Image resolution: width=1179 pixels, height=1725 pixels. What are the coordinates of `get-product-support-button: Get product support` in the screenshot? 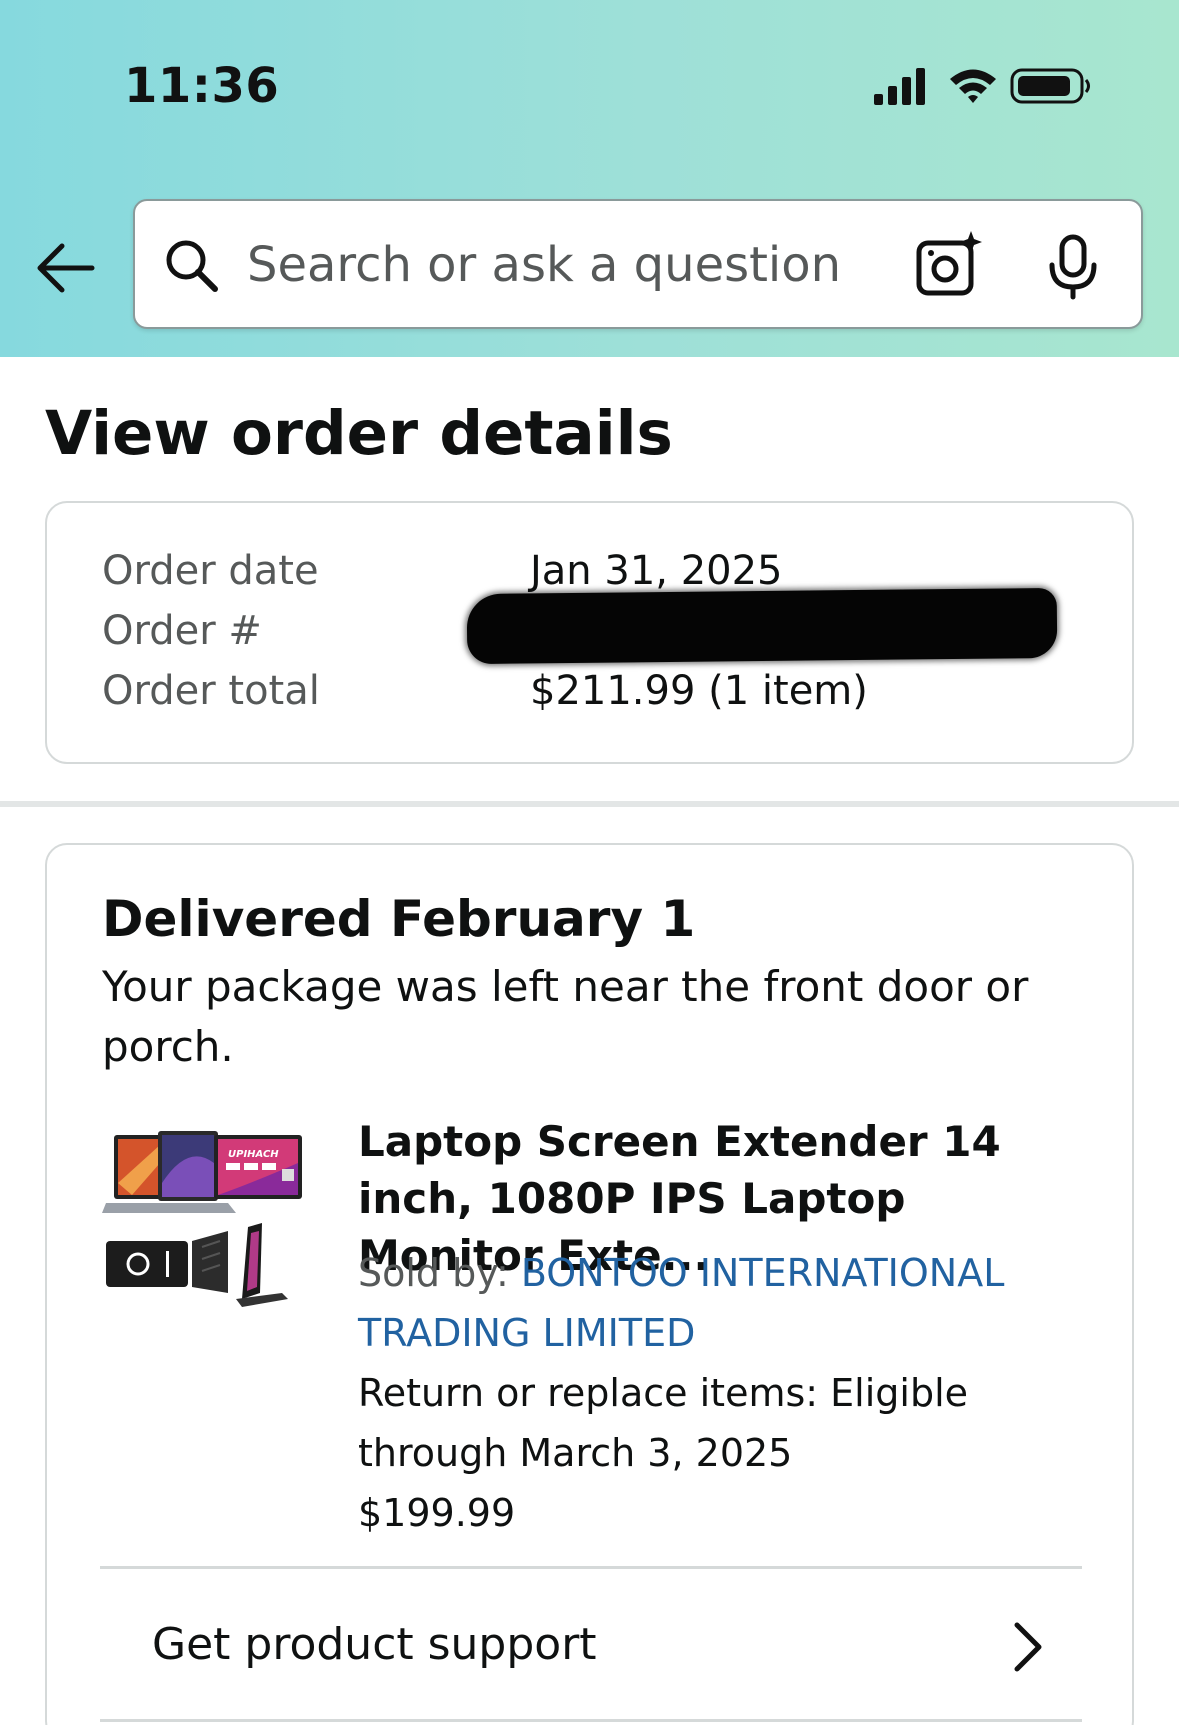 It's located at (589, 1644).